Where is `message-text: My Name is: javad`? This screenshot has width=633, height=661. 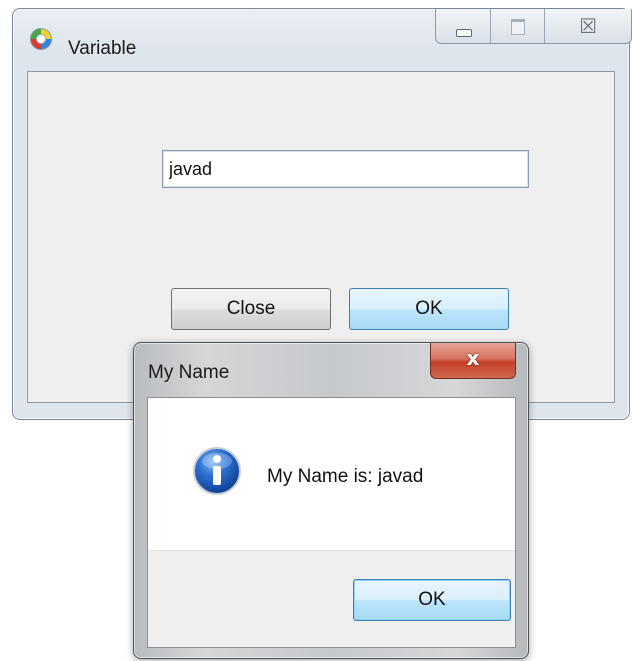 message-text: My Name is: javad is located at coordinates (345, 476).